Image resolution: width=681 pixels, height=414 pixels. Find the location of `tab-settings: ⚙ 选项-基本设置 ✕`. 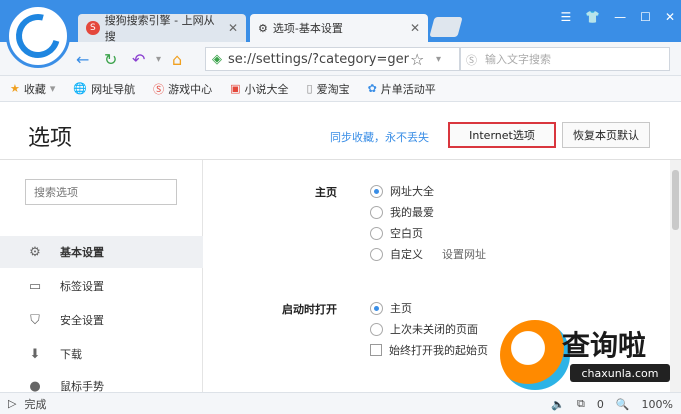

tab-settings: ⚙ 选项-基本设置 ✕ is located at coordinates (339, 28).